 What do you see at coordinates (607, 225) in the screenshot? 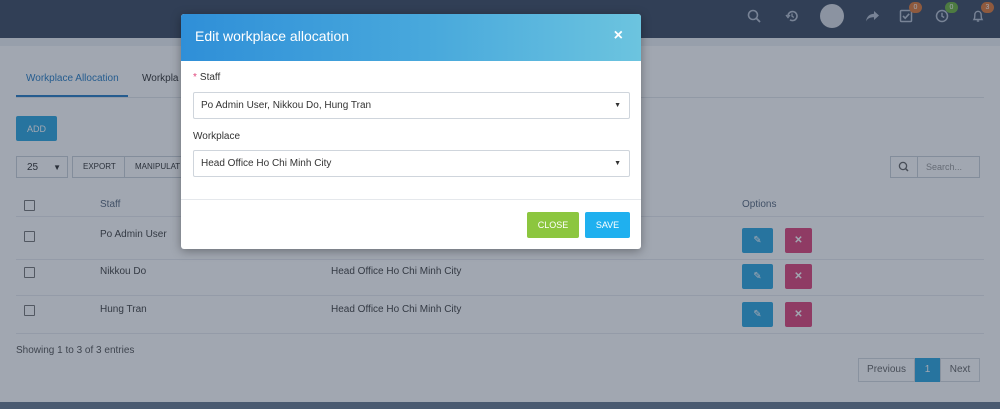
I see `save-button: SAVE` at bounding box center [607, 225].